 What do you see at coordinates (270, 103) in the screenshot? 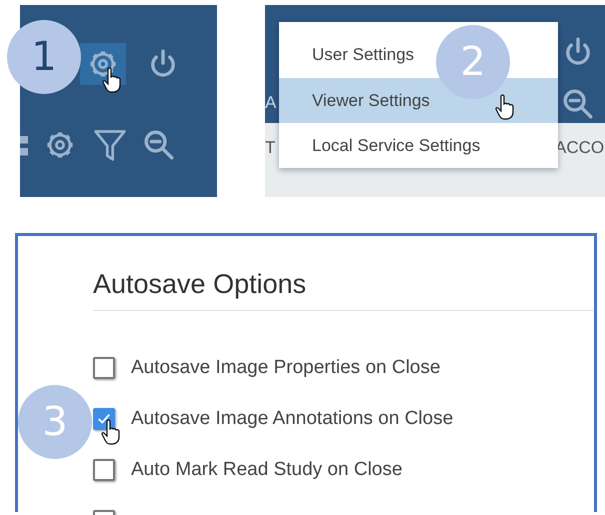
I see `header-text: A` at bounding box center [270, 103].